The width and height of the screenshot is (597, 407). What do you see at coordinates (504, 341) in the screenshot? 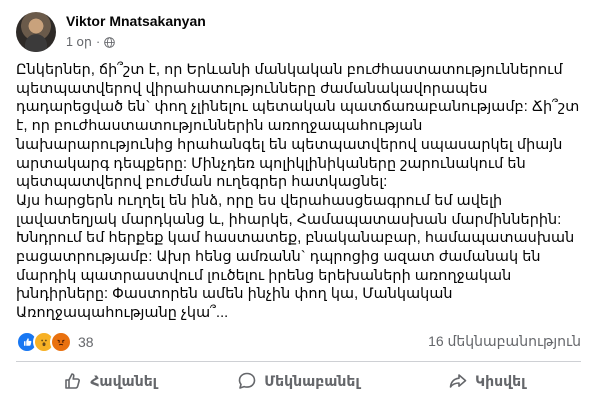
I see `comment-count: 16 մեկնաբանություն` at bounding box center [504, 341].